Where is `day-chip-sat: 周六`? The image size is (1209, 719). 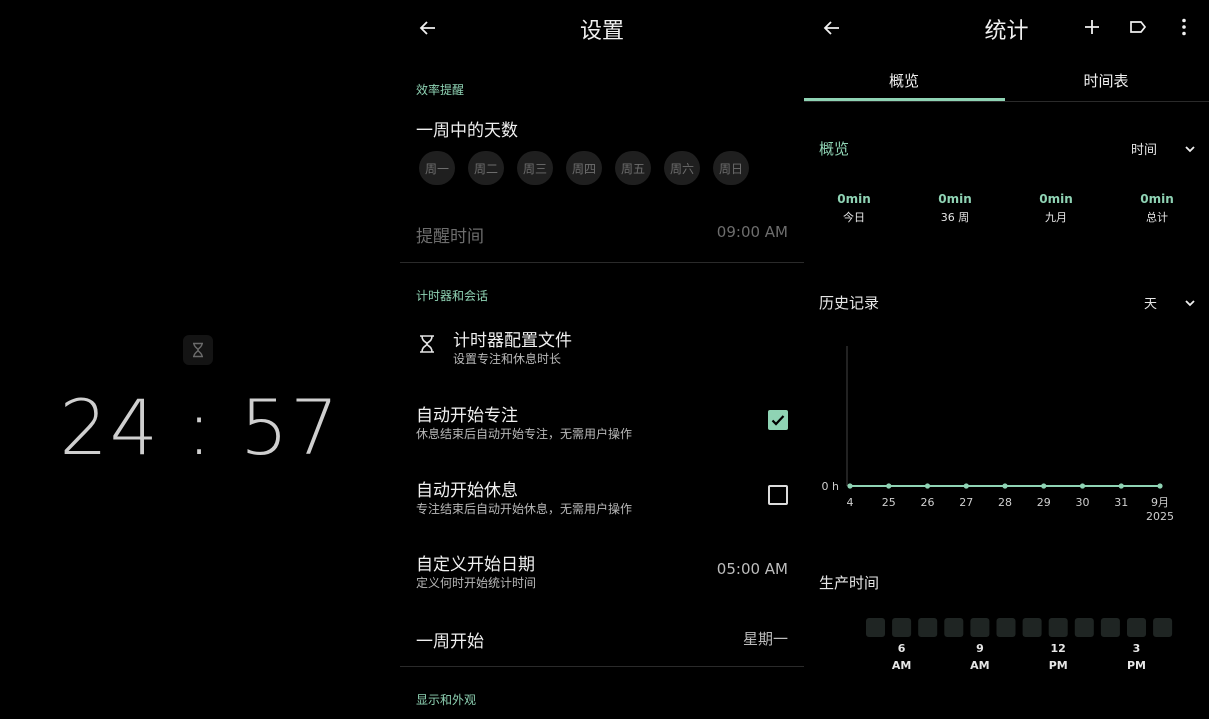
day-chip-sat: 周六 is located at coordinates (682, 168).